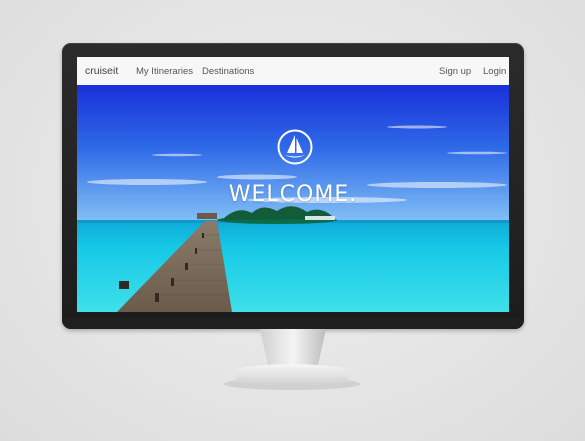  What do you see at coordinates (293, 323) in the screenshot?
I see `monitor-chin` at bounding box center [293, 323].